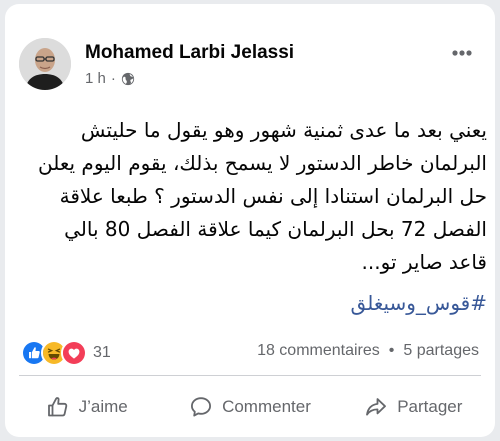 The image size is (500, 441). I want to click on comment-icon, so click(201, 407).